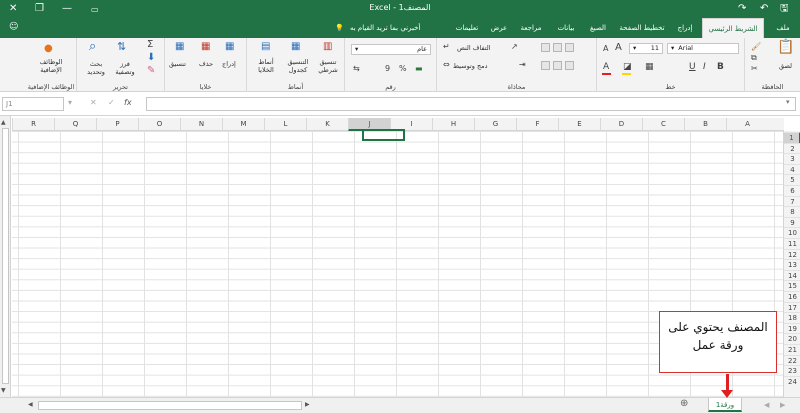  Describe the element at coordinates (792, 137) in the screenshot. I see `row-header-1: 1` at that location.